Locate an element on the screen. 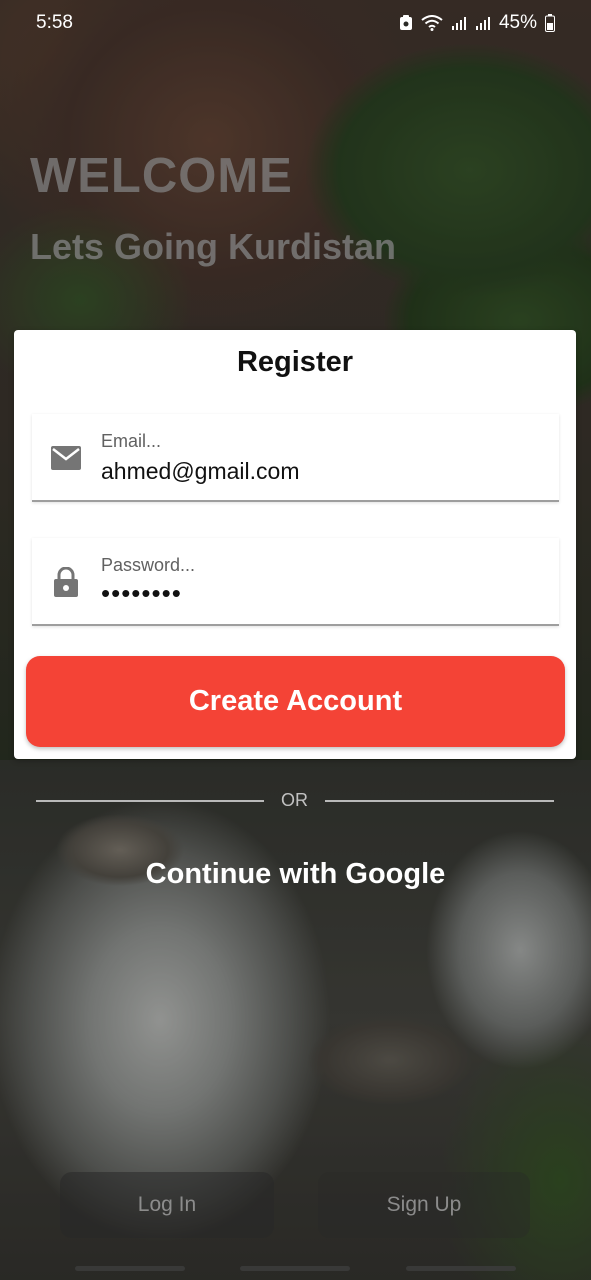 The height and width of the screenshot is (1280, 591). or-divider: OR is located at coordinates (295, 801).